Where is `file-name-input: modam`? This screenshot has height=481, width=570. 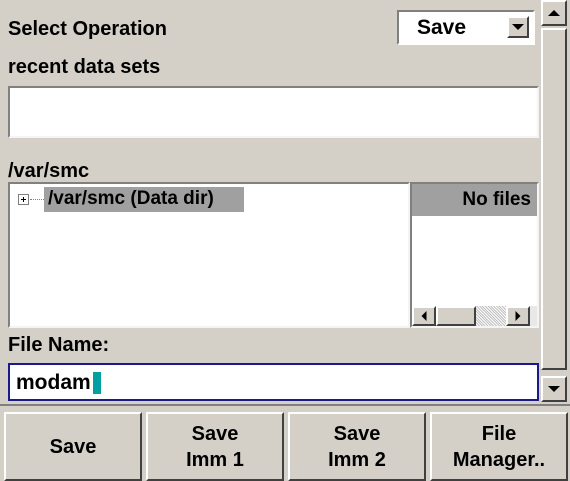 file-name-input: modam is located at coordinates (273, 382).